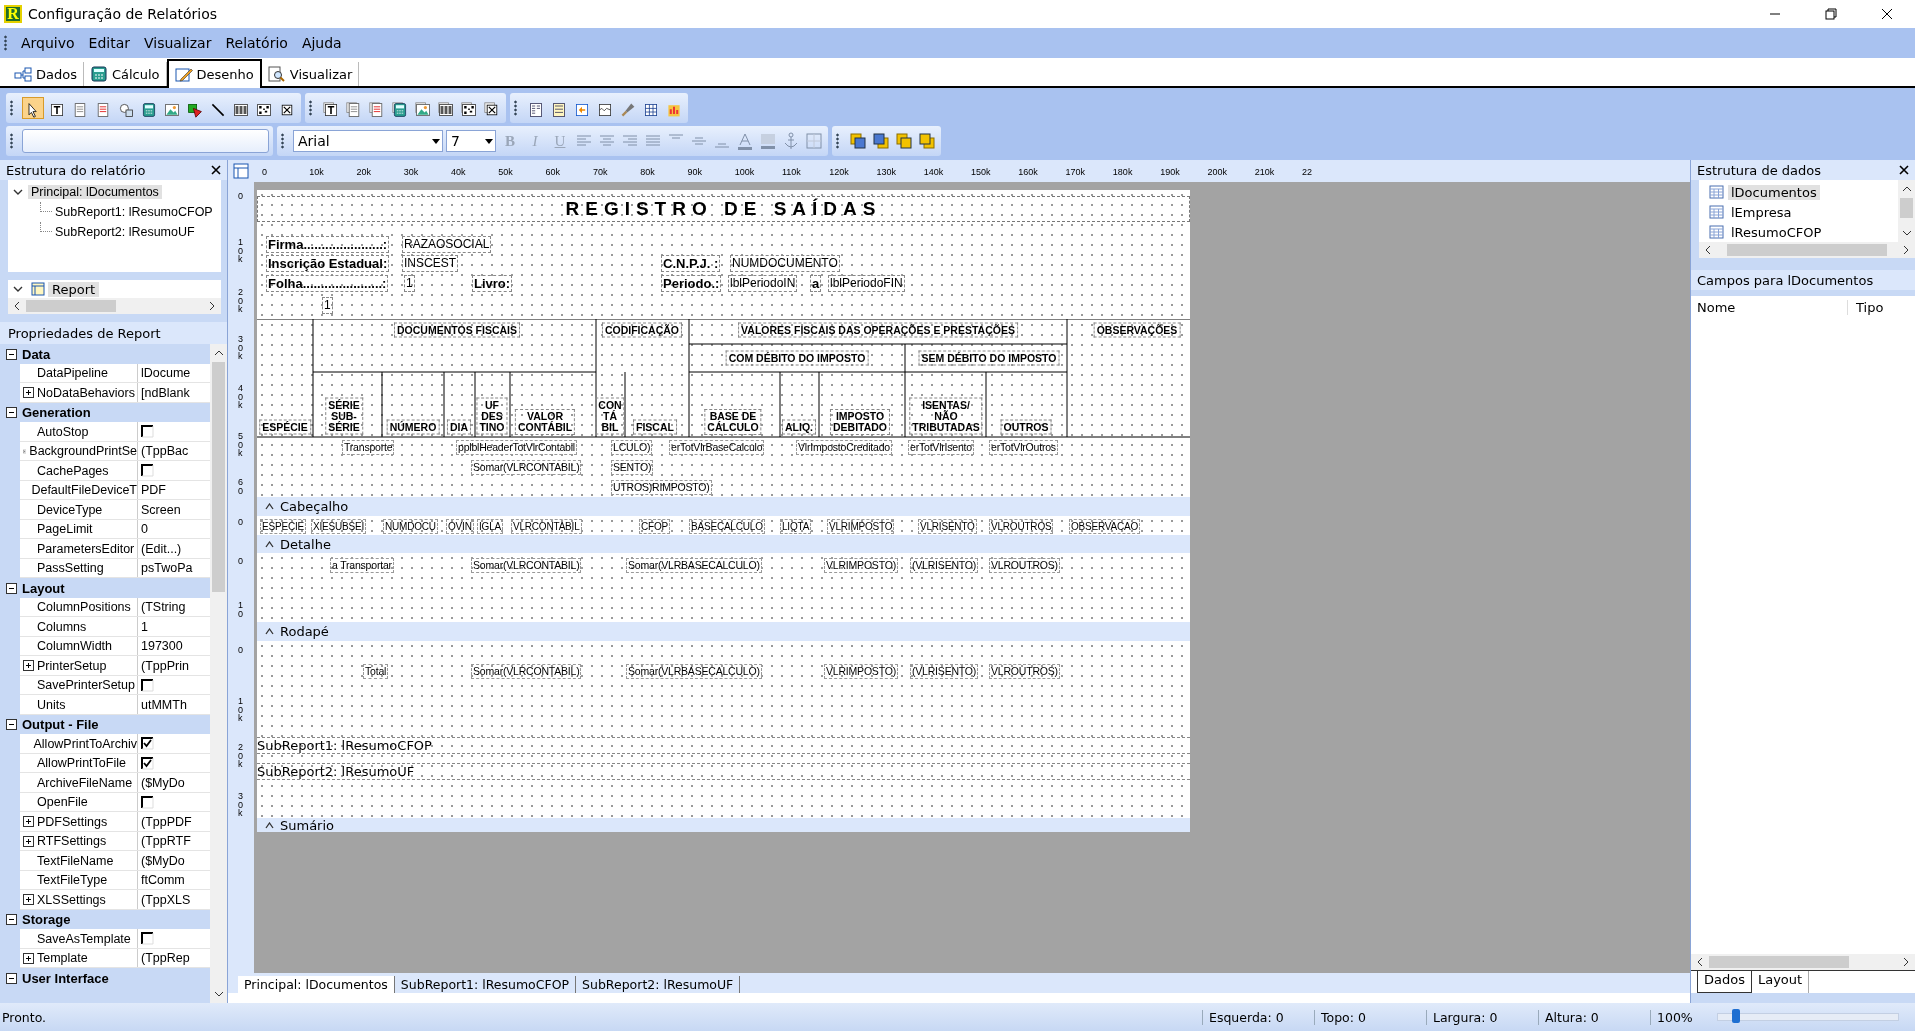  Describe the element at coordinates (321, 42) in the screenshot. I see `menu-item: Ajuda` at that location.